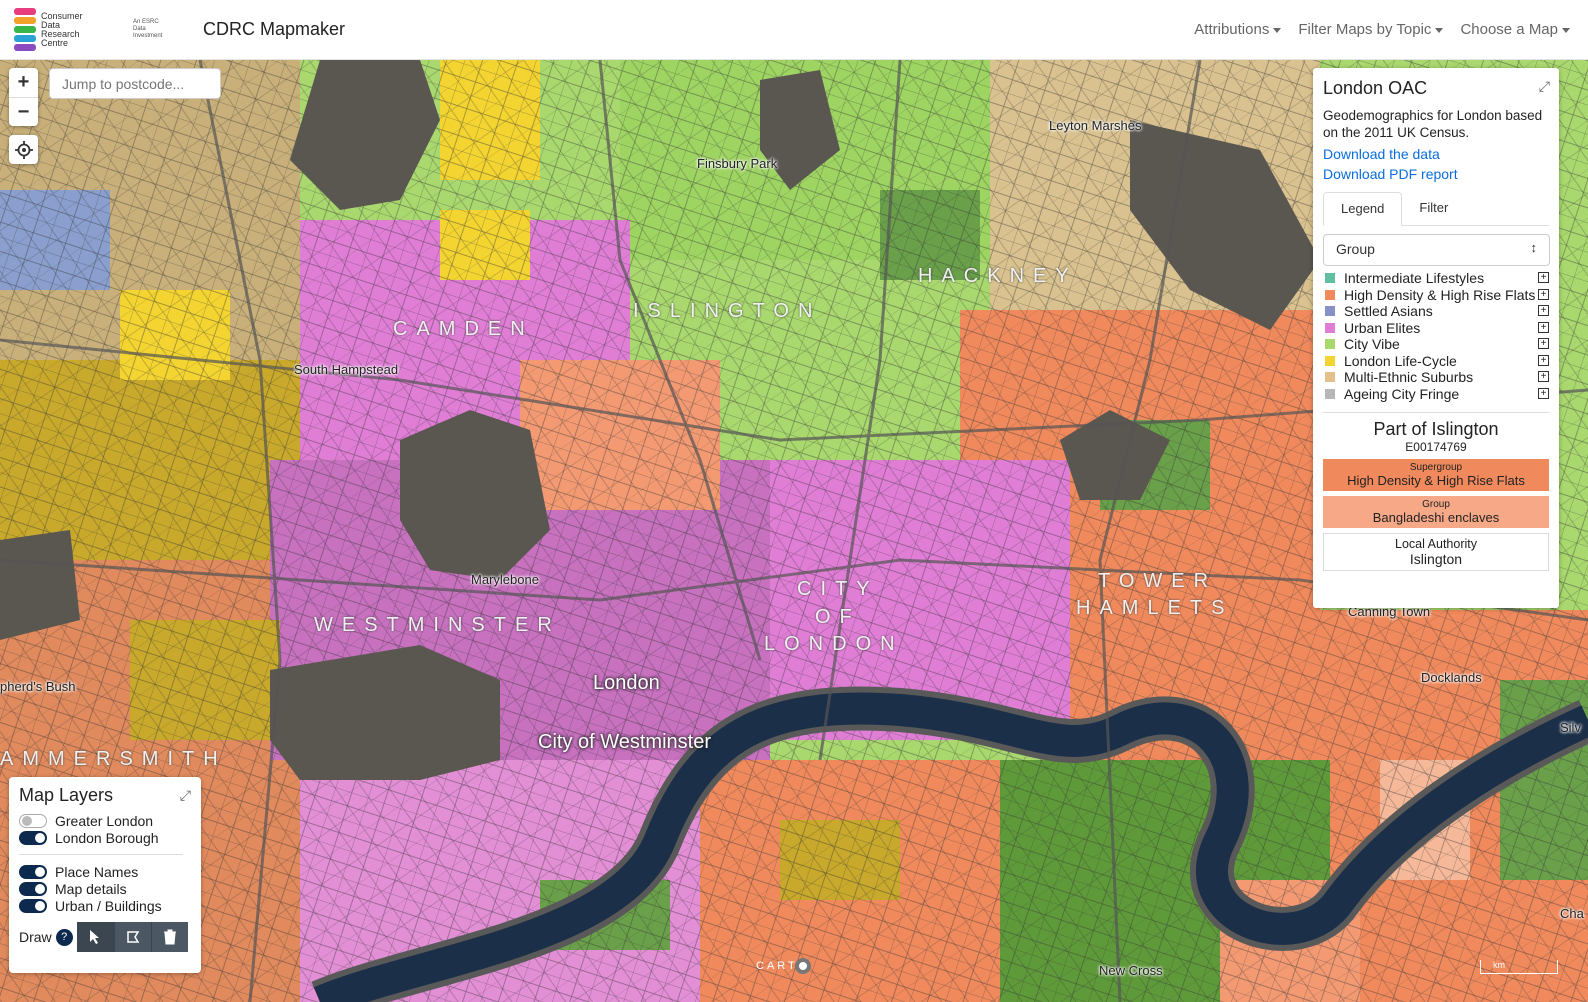 The height and width of the screenshot is (1002, 1588). Describe the element at coordinates (1519, 967) in the screenshot. I see `scale-bar: km` at that location.